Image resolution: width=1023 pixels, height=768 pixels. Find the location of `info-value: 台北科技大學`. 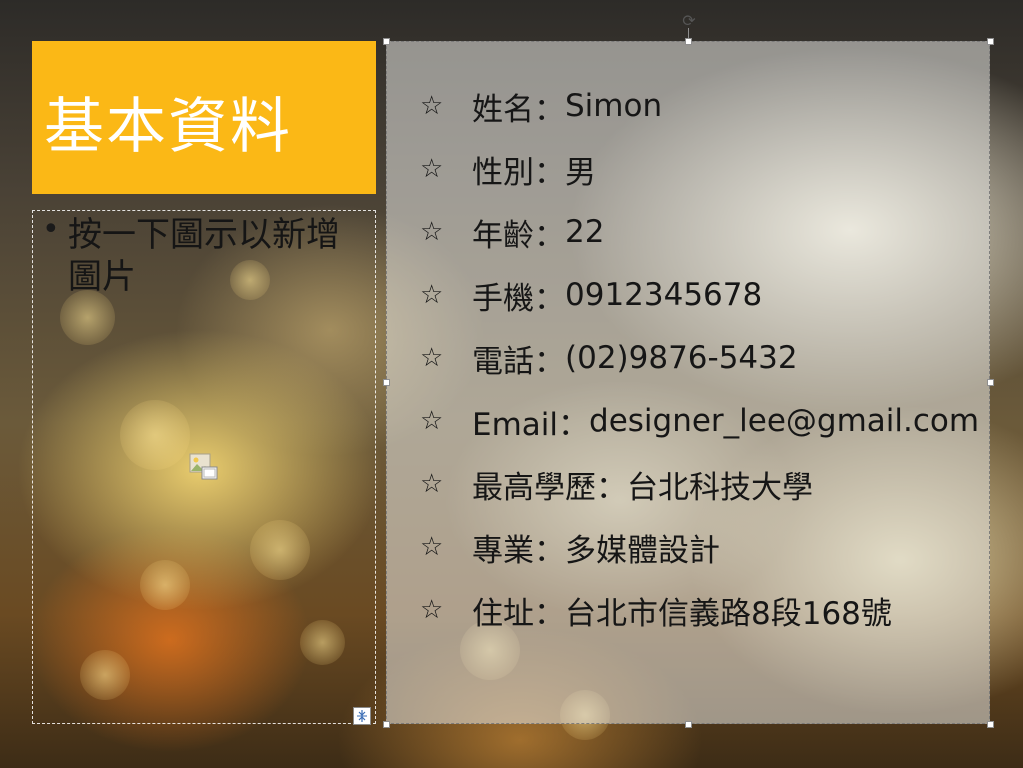

info-value: 台北科技大學 is located at coordinates (720, 487).